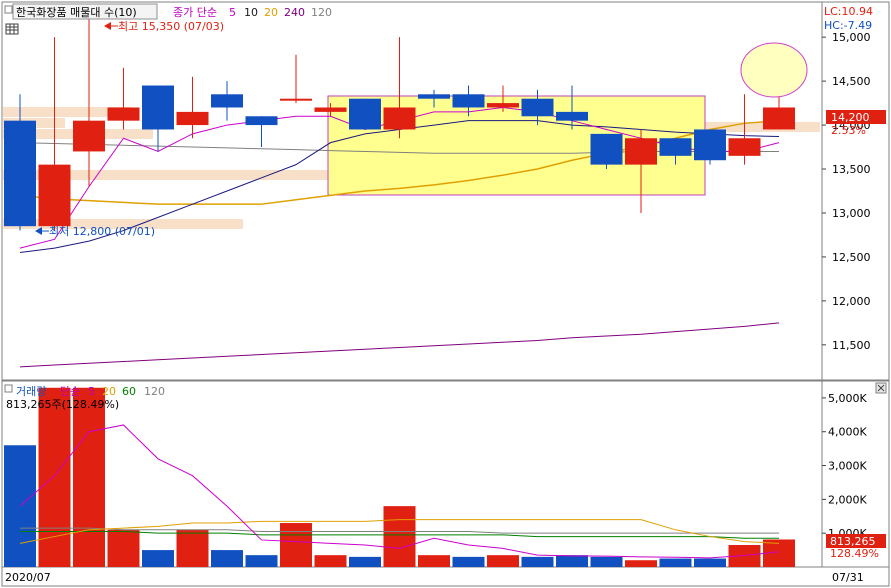 The image size is (891, 588). What do you see at coordinates (851, 257) in the screenshot?
I see `price-tick-label: 12,500` at bounding box center [851, 257].